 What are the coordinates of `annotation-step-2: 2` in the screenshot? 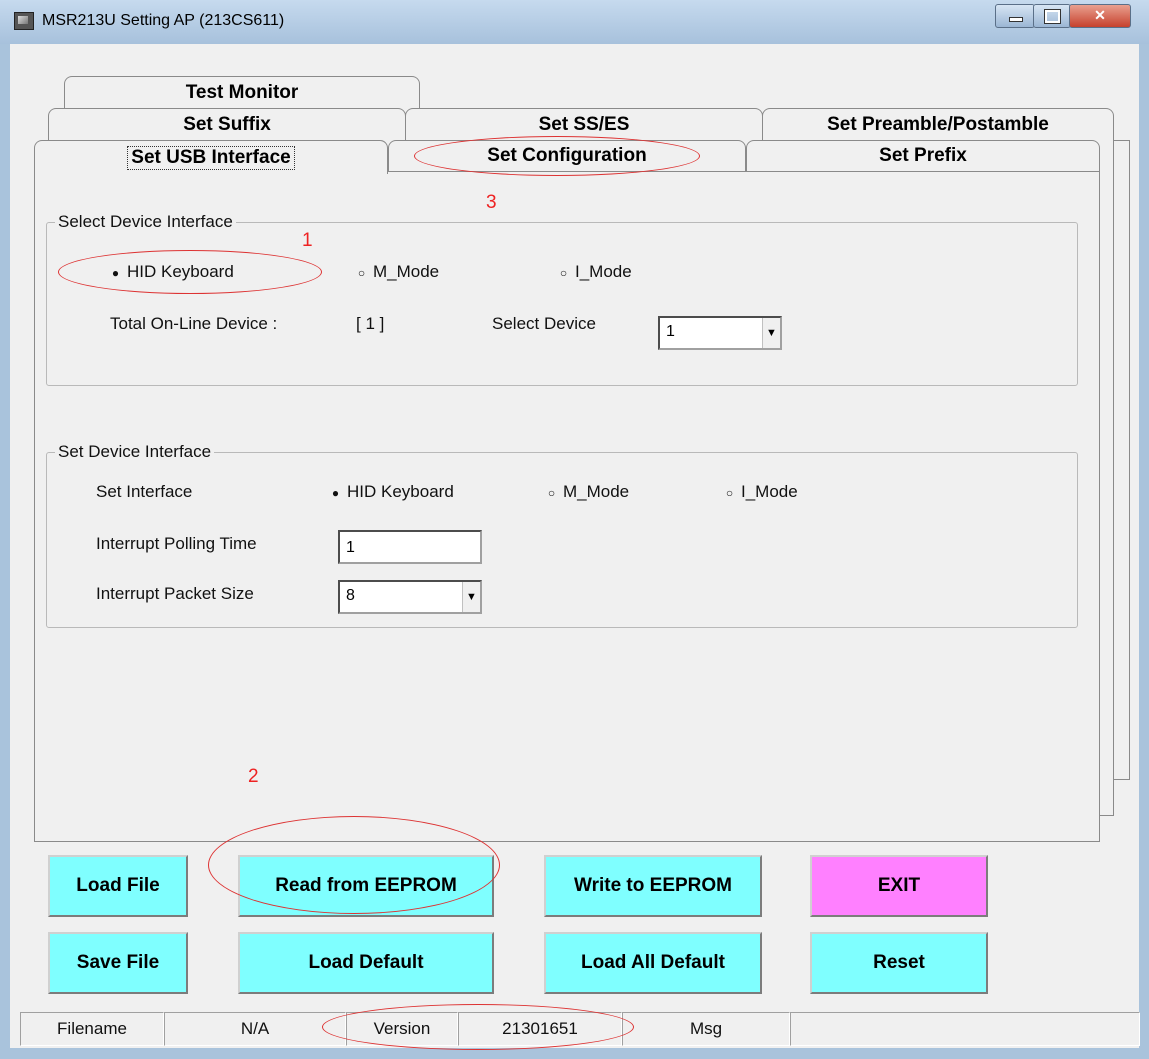 It's located at (253, 776).